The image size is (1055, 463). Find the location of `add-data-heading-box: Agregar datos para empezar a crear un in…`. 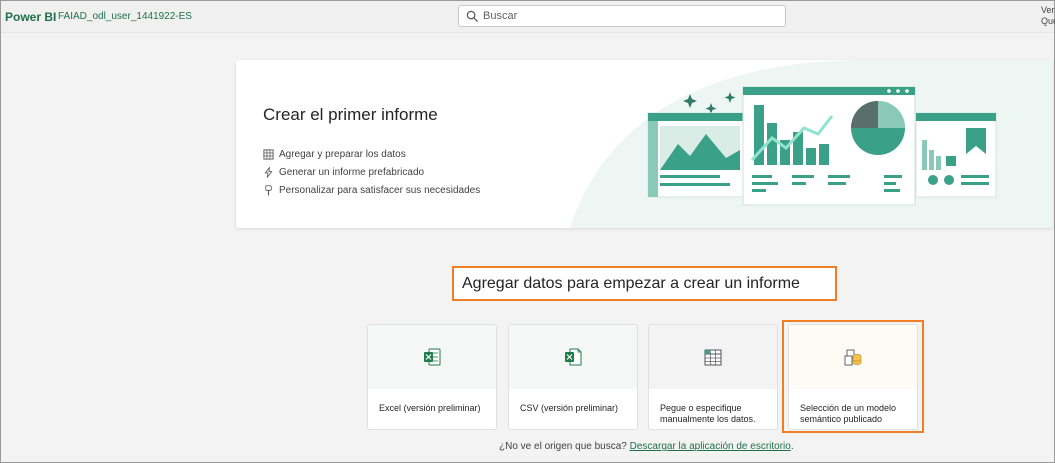

add-data-heading-box: Agregar datos para empezar a crear un in… is located at coordinates (644, 283).